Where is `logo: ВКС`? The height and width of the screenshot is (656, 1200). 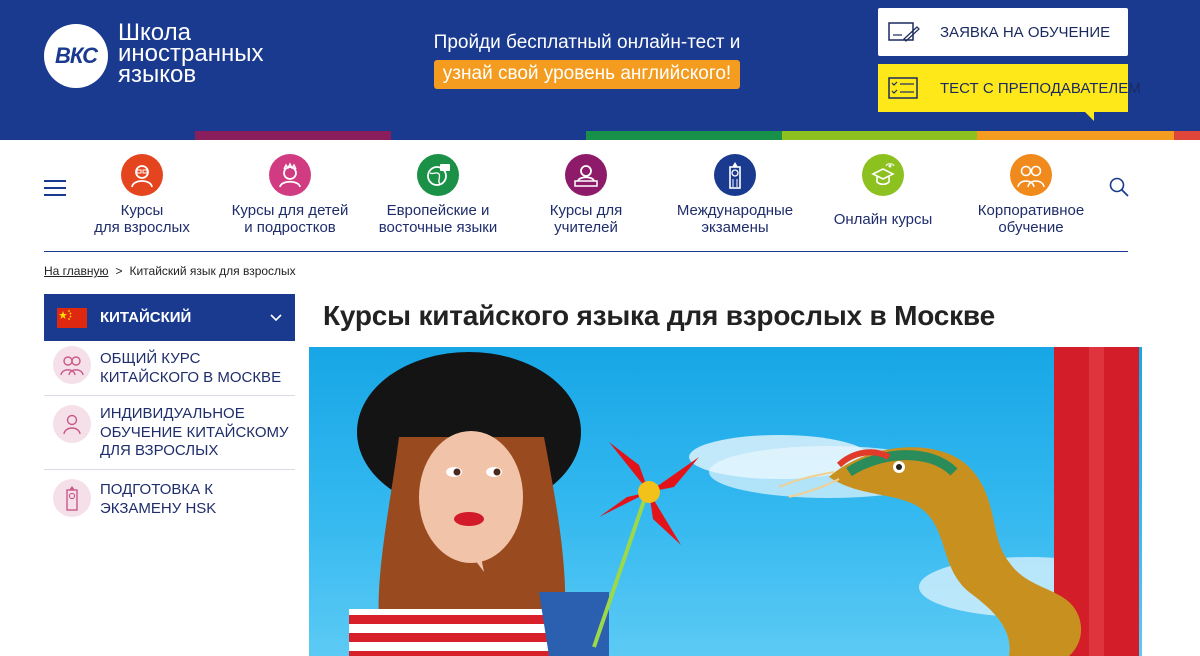
logo: ВКС is located at coordinates (76, 56).